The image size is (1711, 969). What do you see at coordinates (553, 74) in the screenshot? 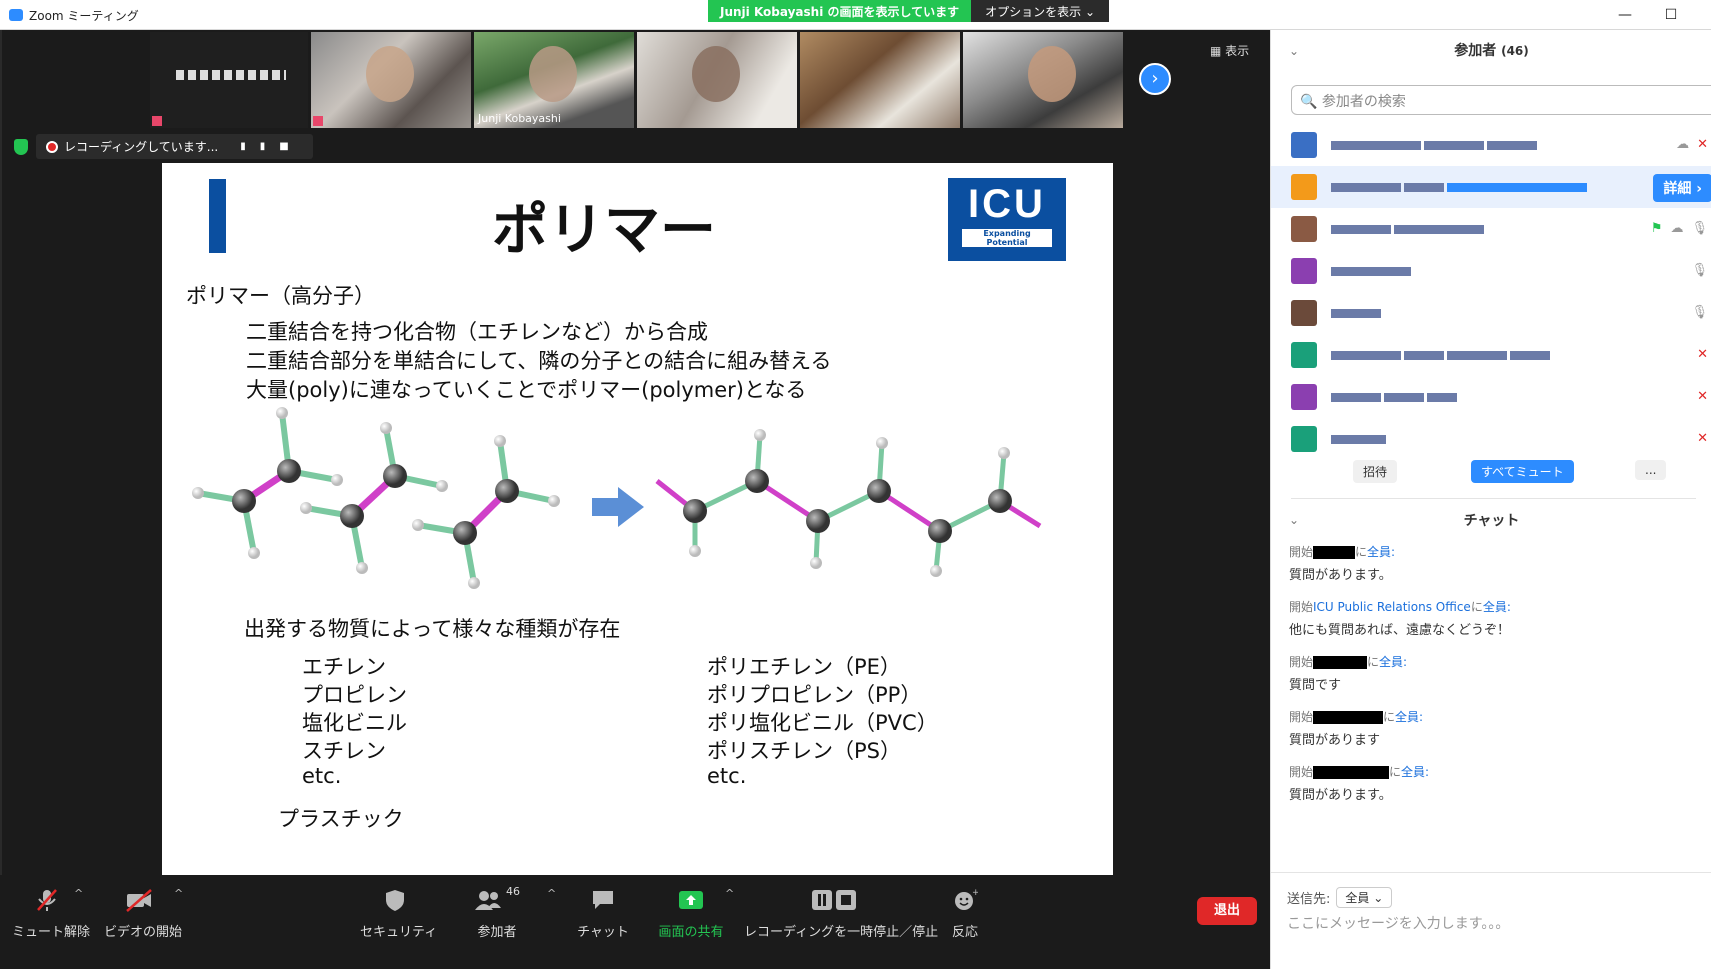
I see `participant-face` at bounding box center [553, 74].